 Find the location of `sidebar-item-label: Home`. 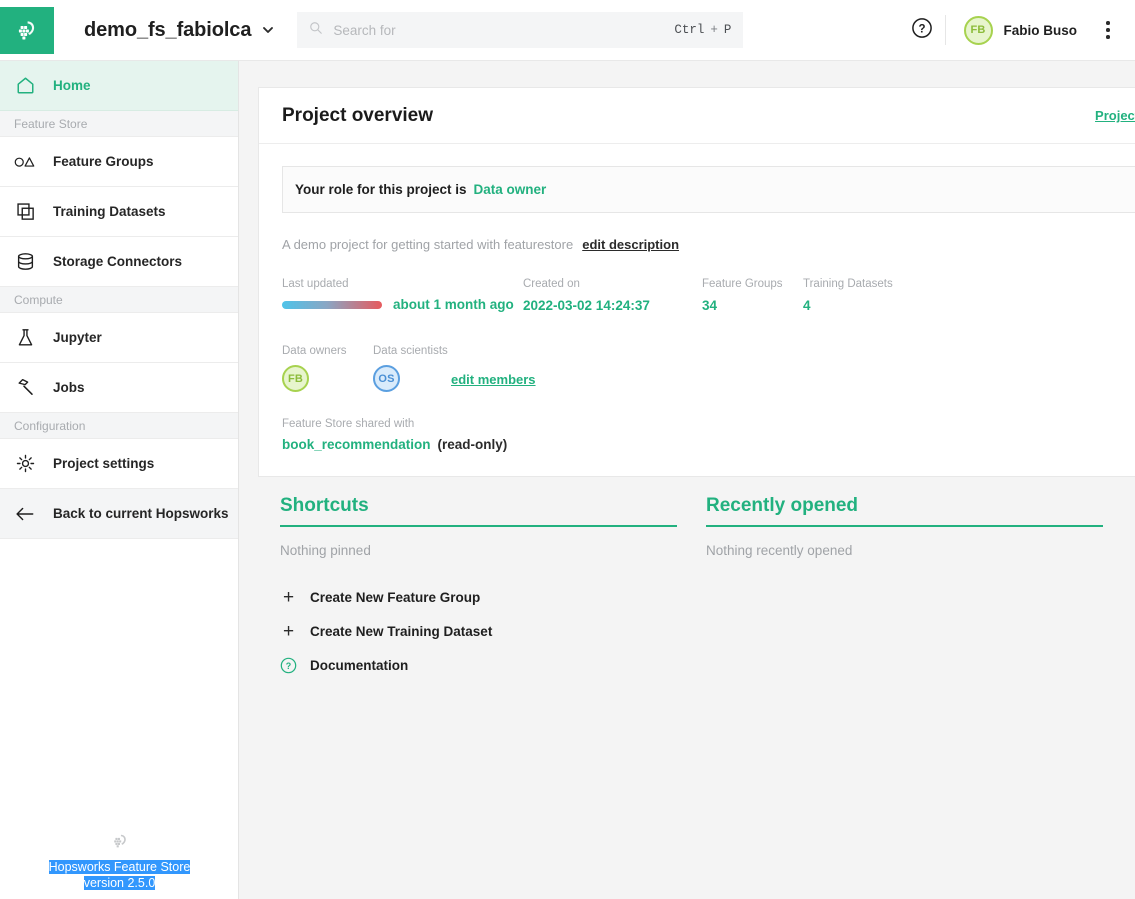

sidebar-item-label: Home is located at coordinates (72, 85).